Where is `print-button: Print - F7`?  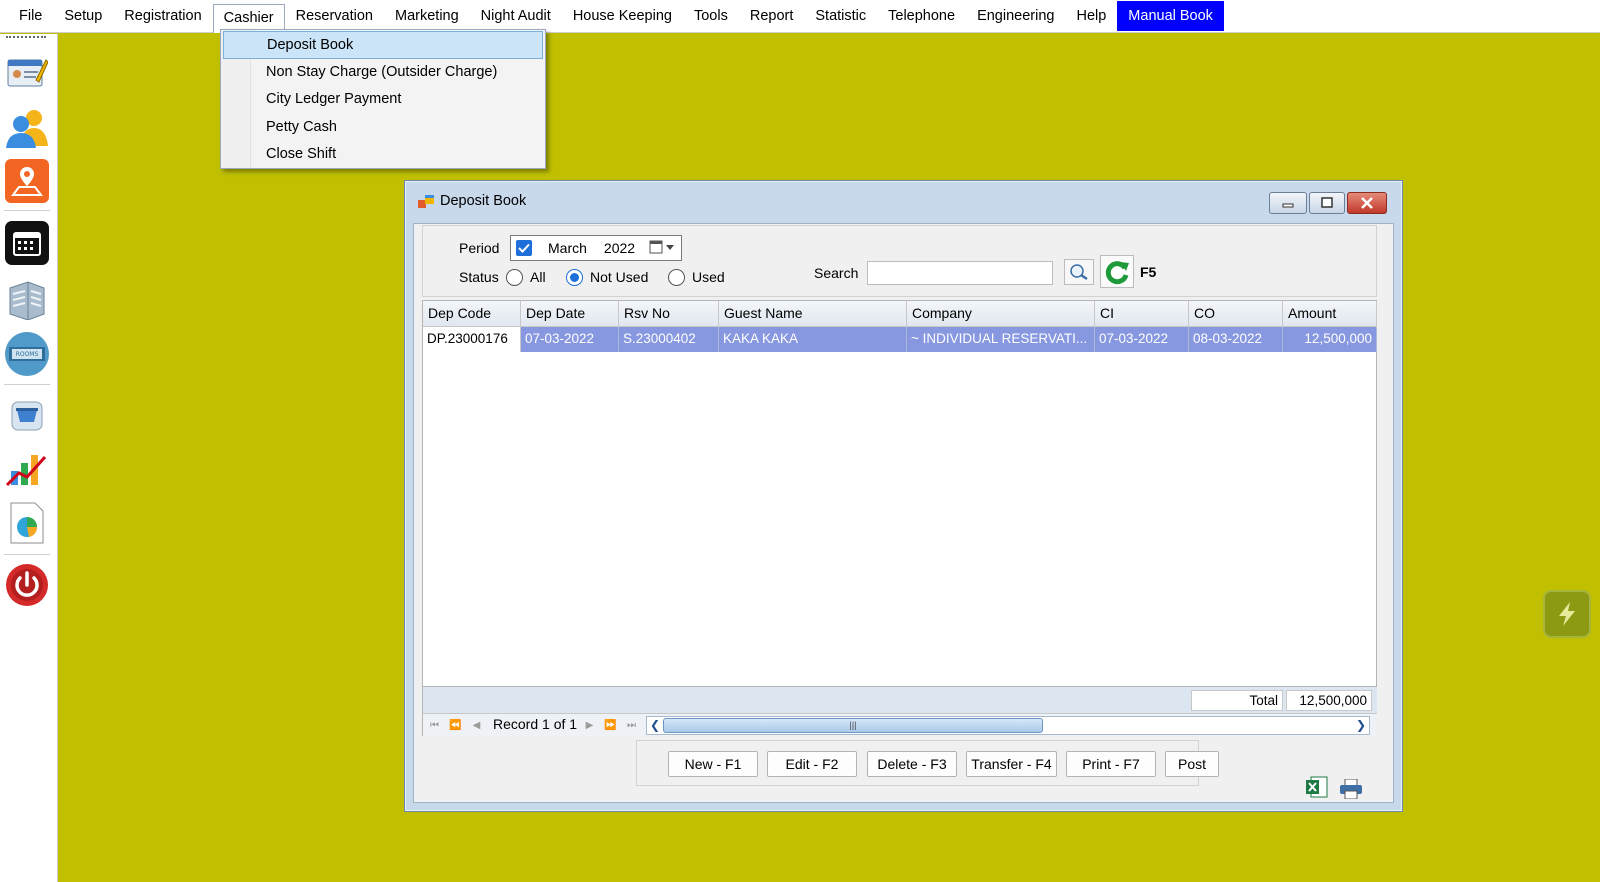
print-button: Print - F7 is located at coordinates (1111, 764).